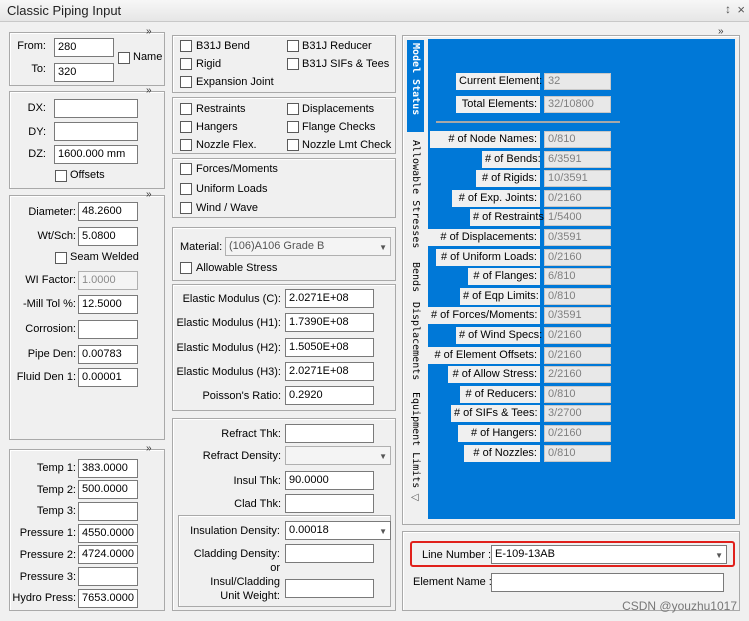  Describe the element at coordinates (329, 480) in the screenshot. I see `insul-thk-input: 90.0000` at that location.